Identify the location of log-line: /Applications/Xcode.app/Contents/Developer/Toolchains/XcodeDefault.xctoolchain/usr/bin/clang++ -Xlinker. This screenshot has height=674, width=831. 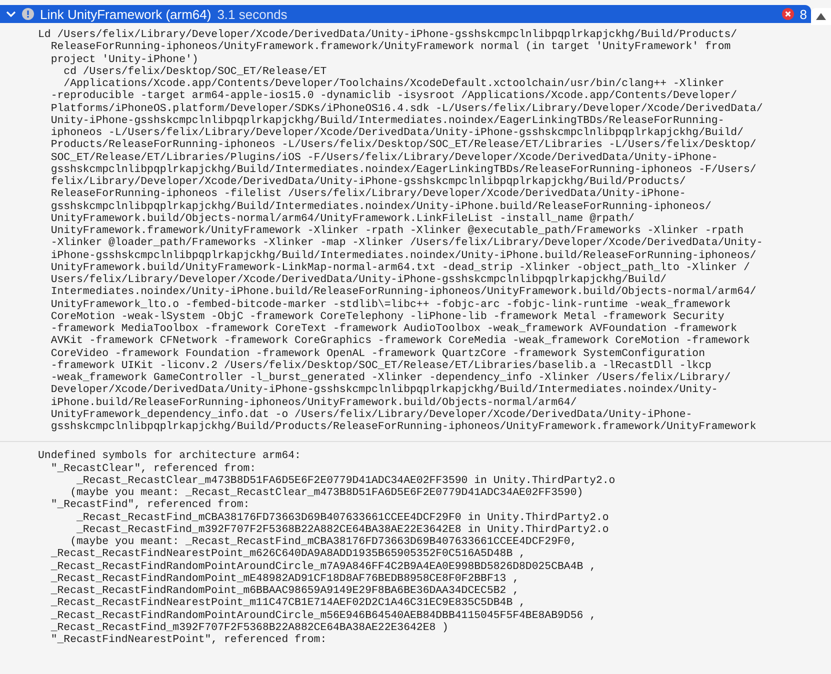
(394, 84).